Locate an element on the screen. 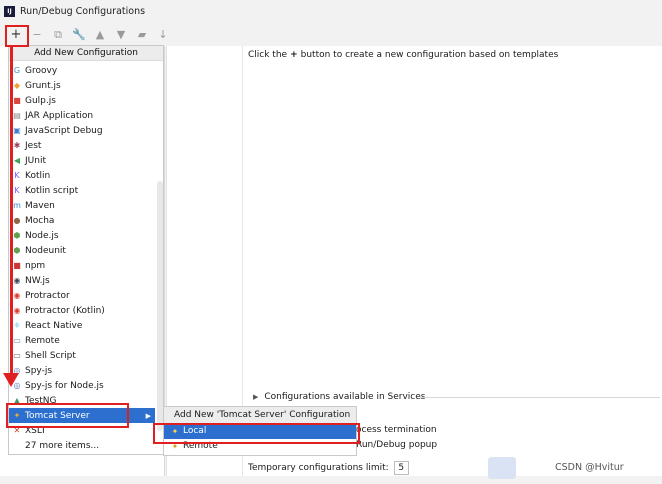  menu-item-remote: ▭ Remote is located at coordinates (82, 340).